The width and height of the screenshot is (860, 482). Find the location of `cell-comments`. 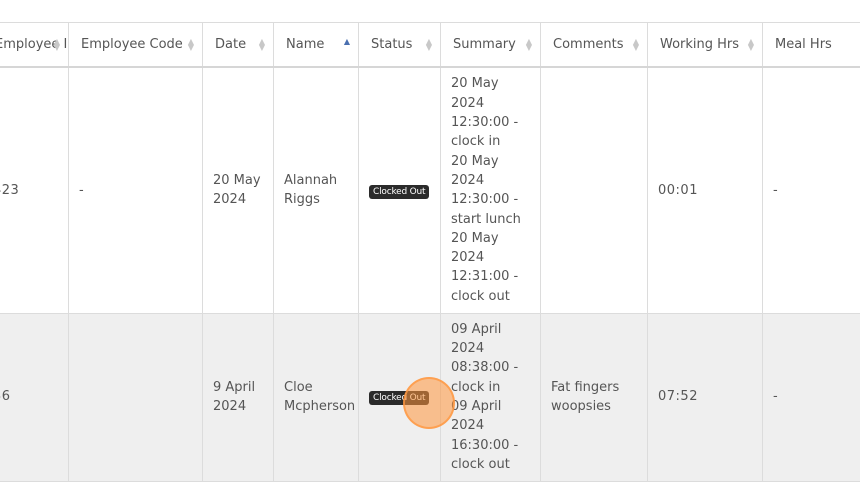

cell-comments is located at coordinates (594, 190).